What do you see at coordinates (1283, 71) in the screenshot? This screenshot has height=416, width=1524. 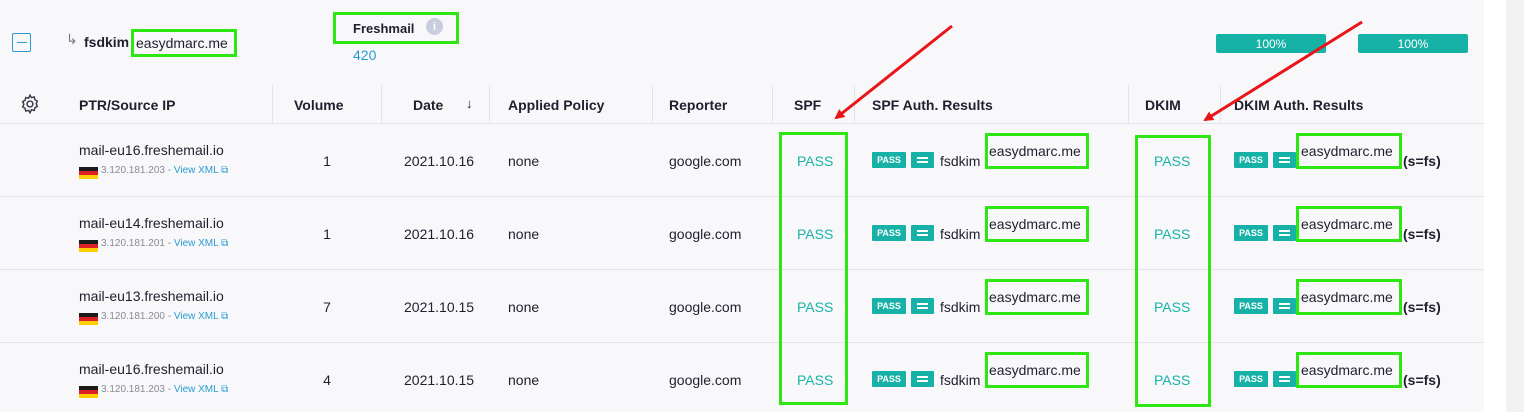 I see `annotation-arrow-dkim` at bounding box center [1283, 71].